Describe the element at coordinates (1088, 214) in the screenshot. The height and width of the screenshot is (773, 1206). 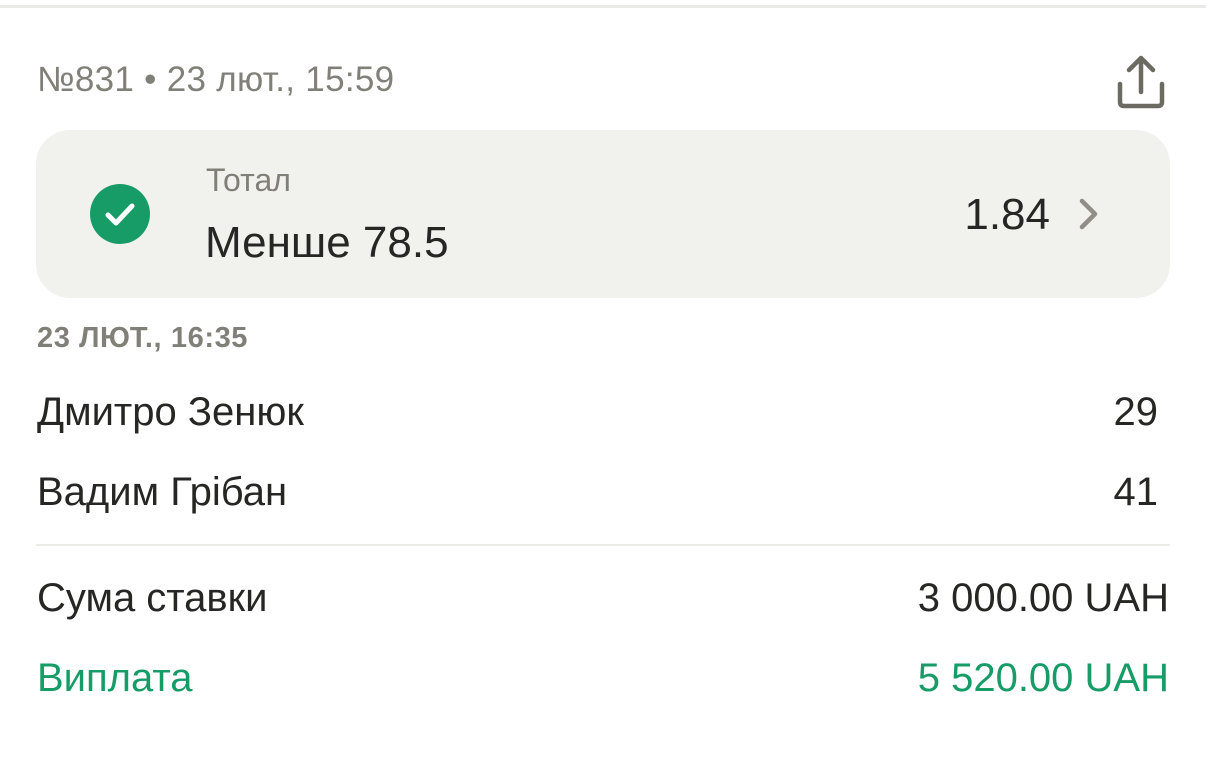
I see `chevron-right-icon` at that location.